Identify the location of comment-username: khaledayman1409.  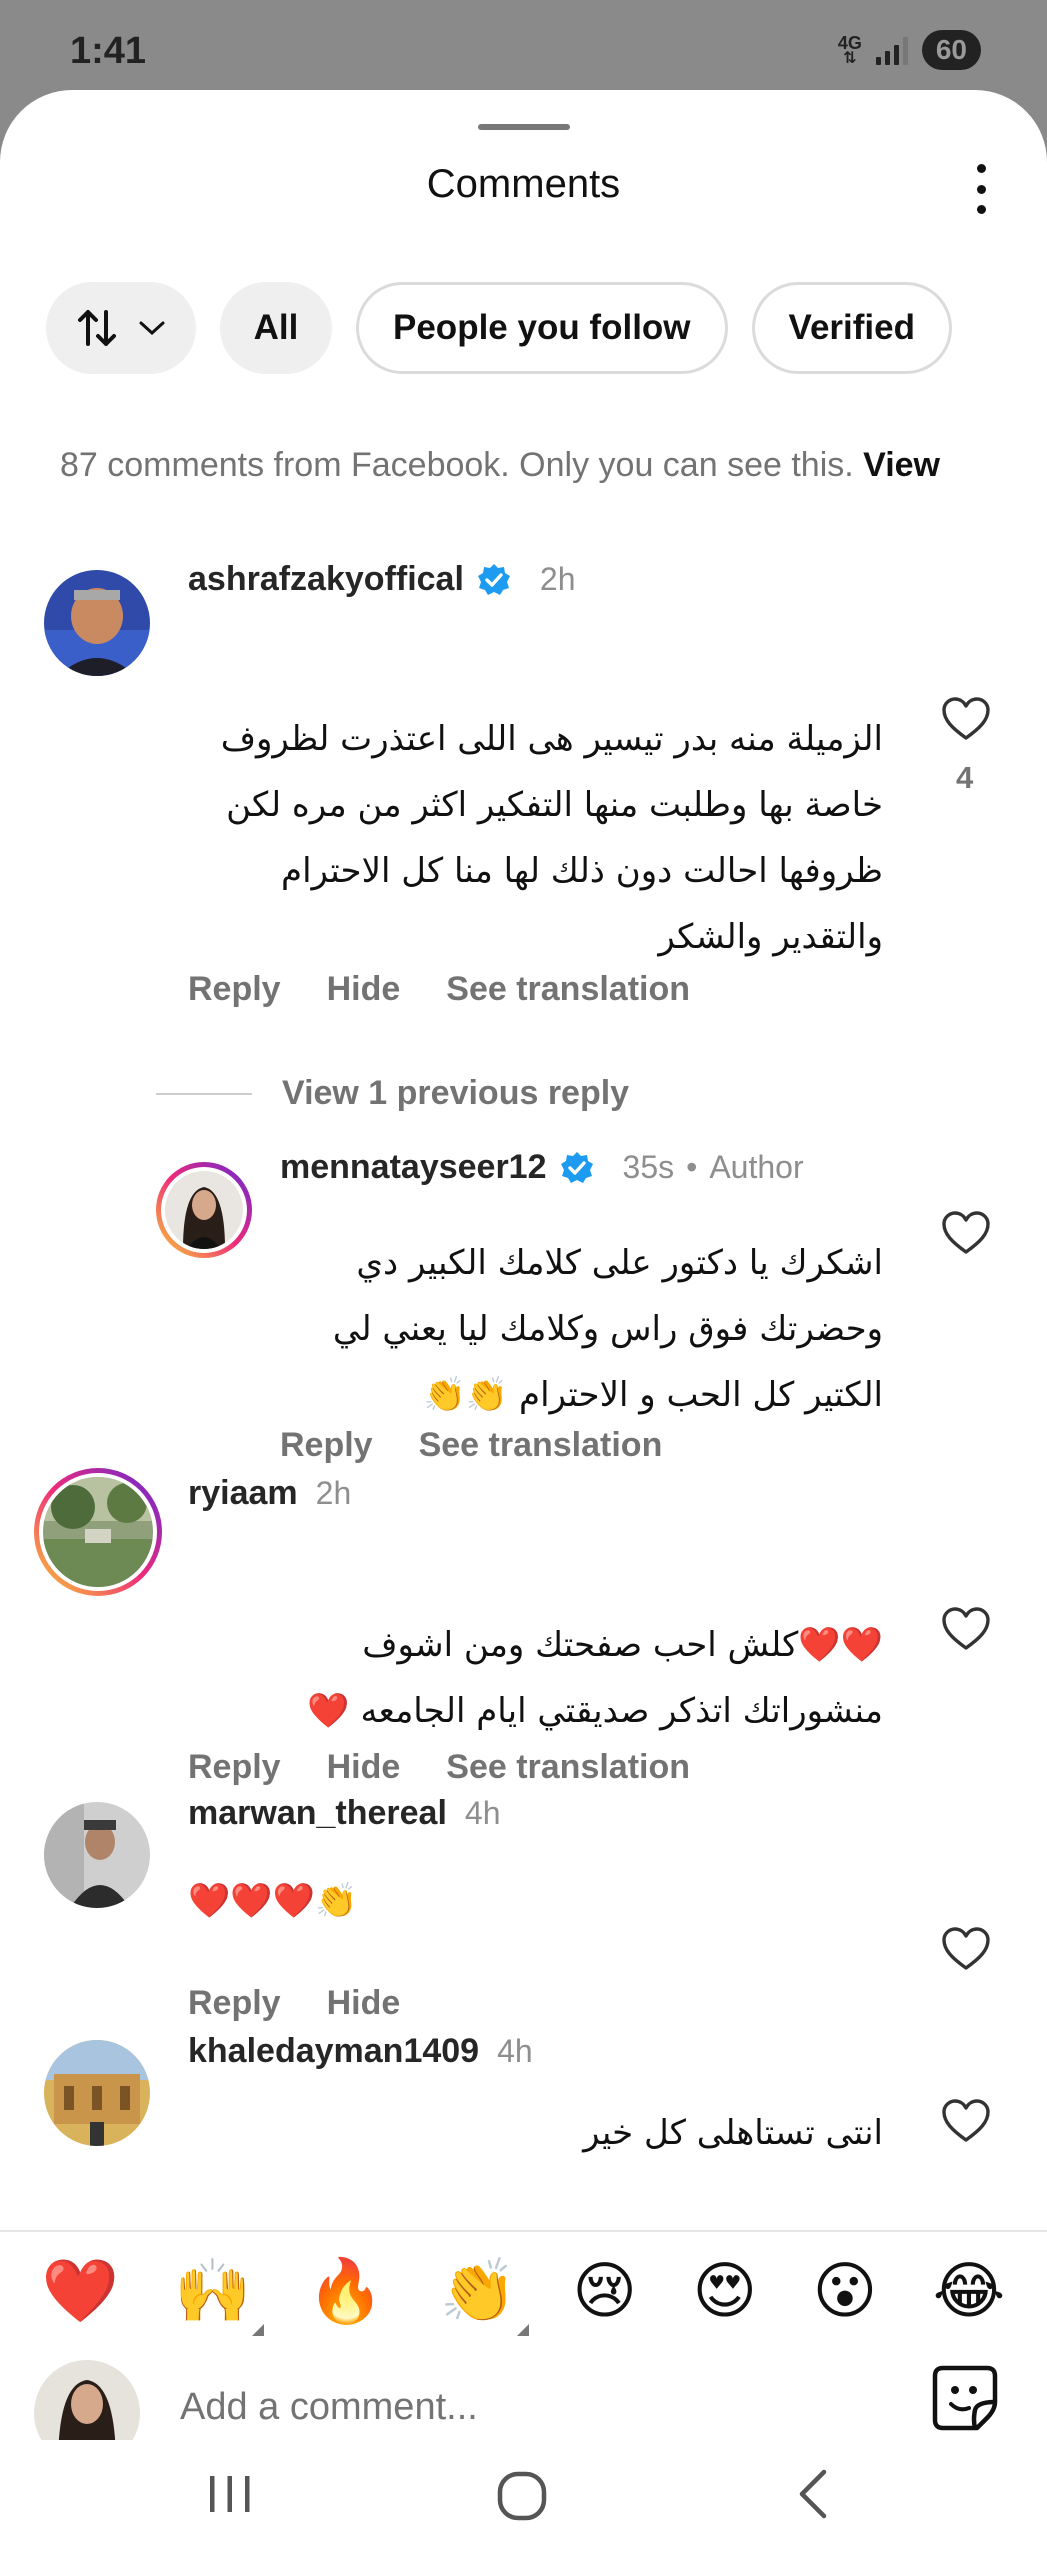
(333, 2051).